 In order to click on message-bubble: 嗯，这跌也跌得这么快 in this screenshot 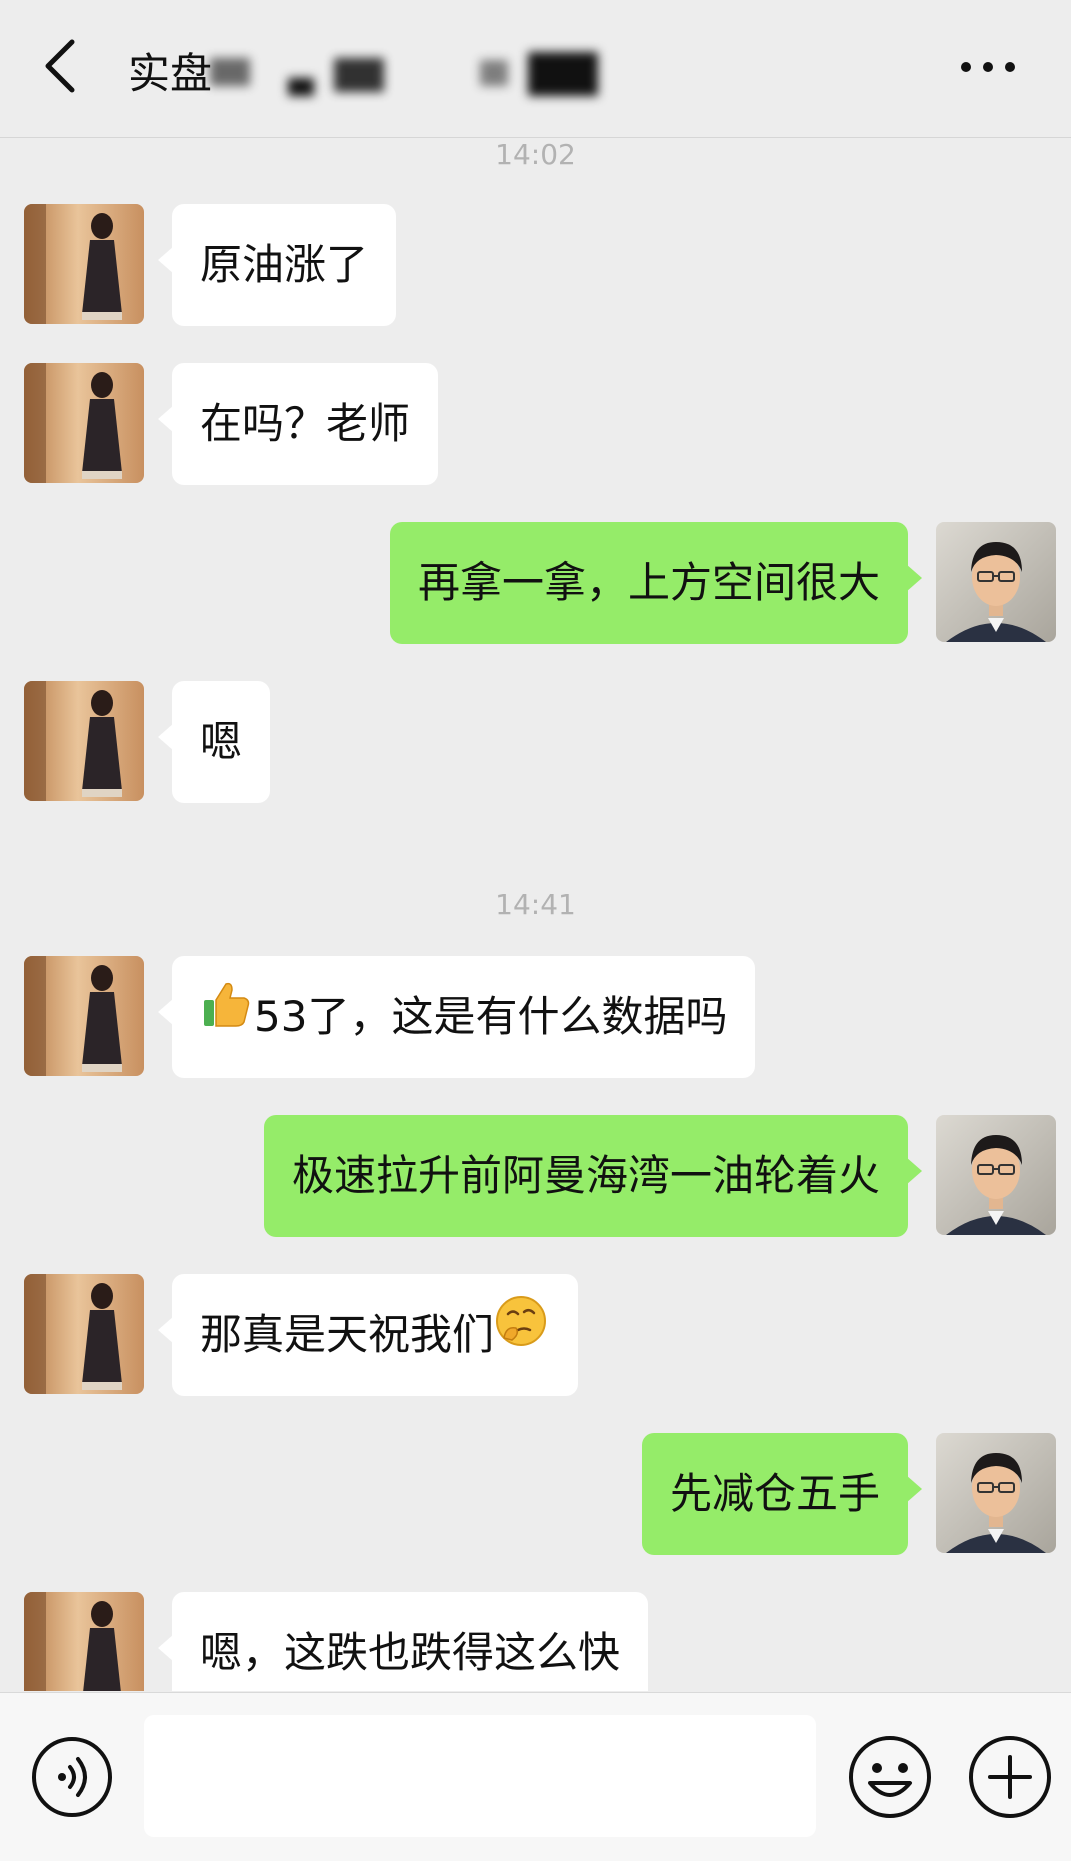, I will do `click(403, 1641)`.